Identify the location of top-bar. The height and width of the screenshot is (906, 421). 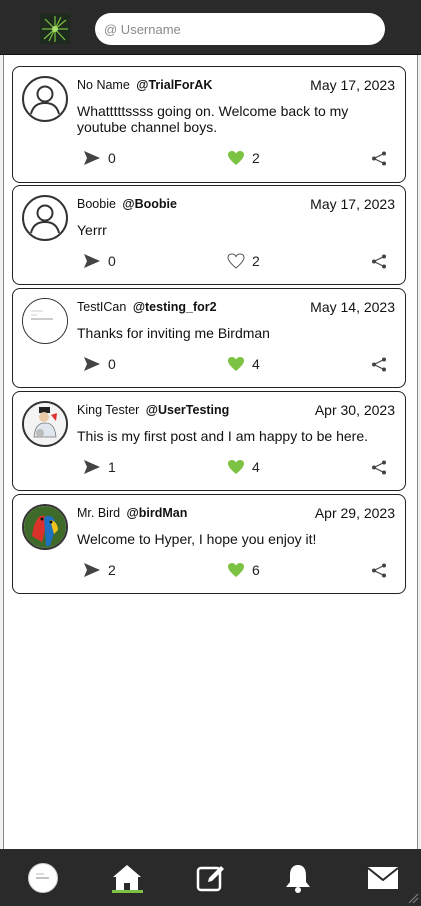
(210, 27).